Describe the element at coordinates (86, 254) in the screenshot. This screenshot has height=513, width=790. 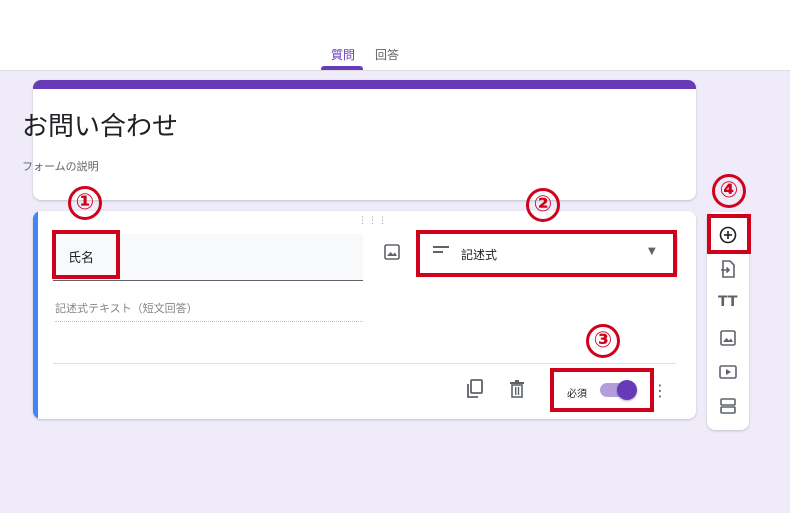
I see `highlight-question-title` at that location.